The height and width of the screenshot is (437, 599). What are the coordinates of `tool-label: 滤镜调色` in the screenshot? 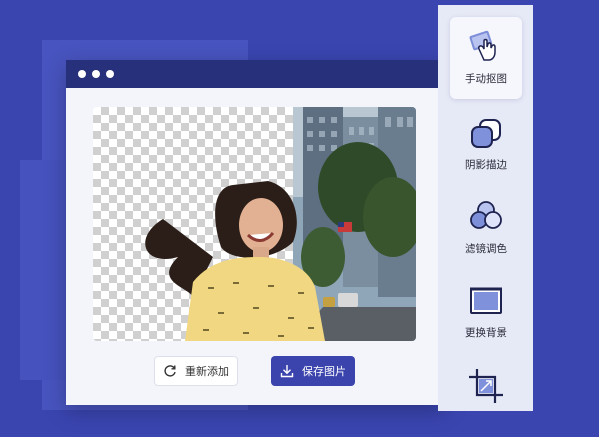 It's located at (486, 249).